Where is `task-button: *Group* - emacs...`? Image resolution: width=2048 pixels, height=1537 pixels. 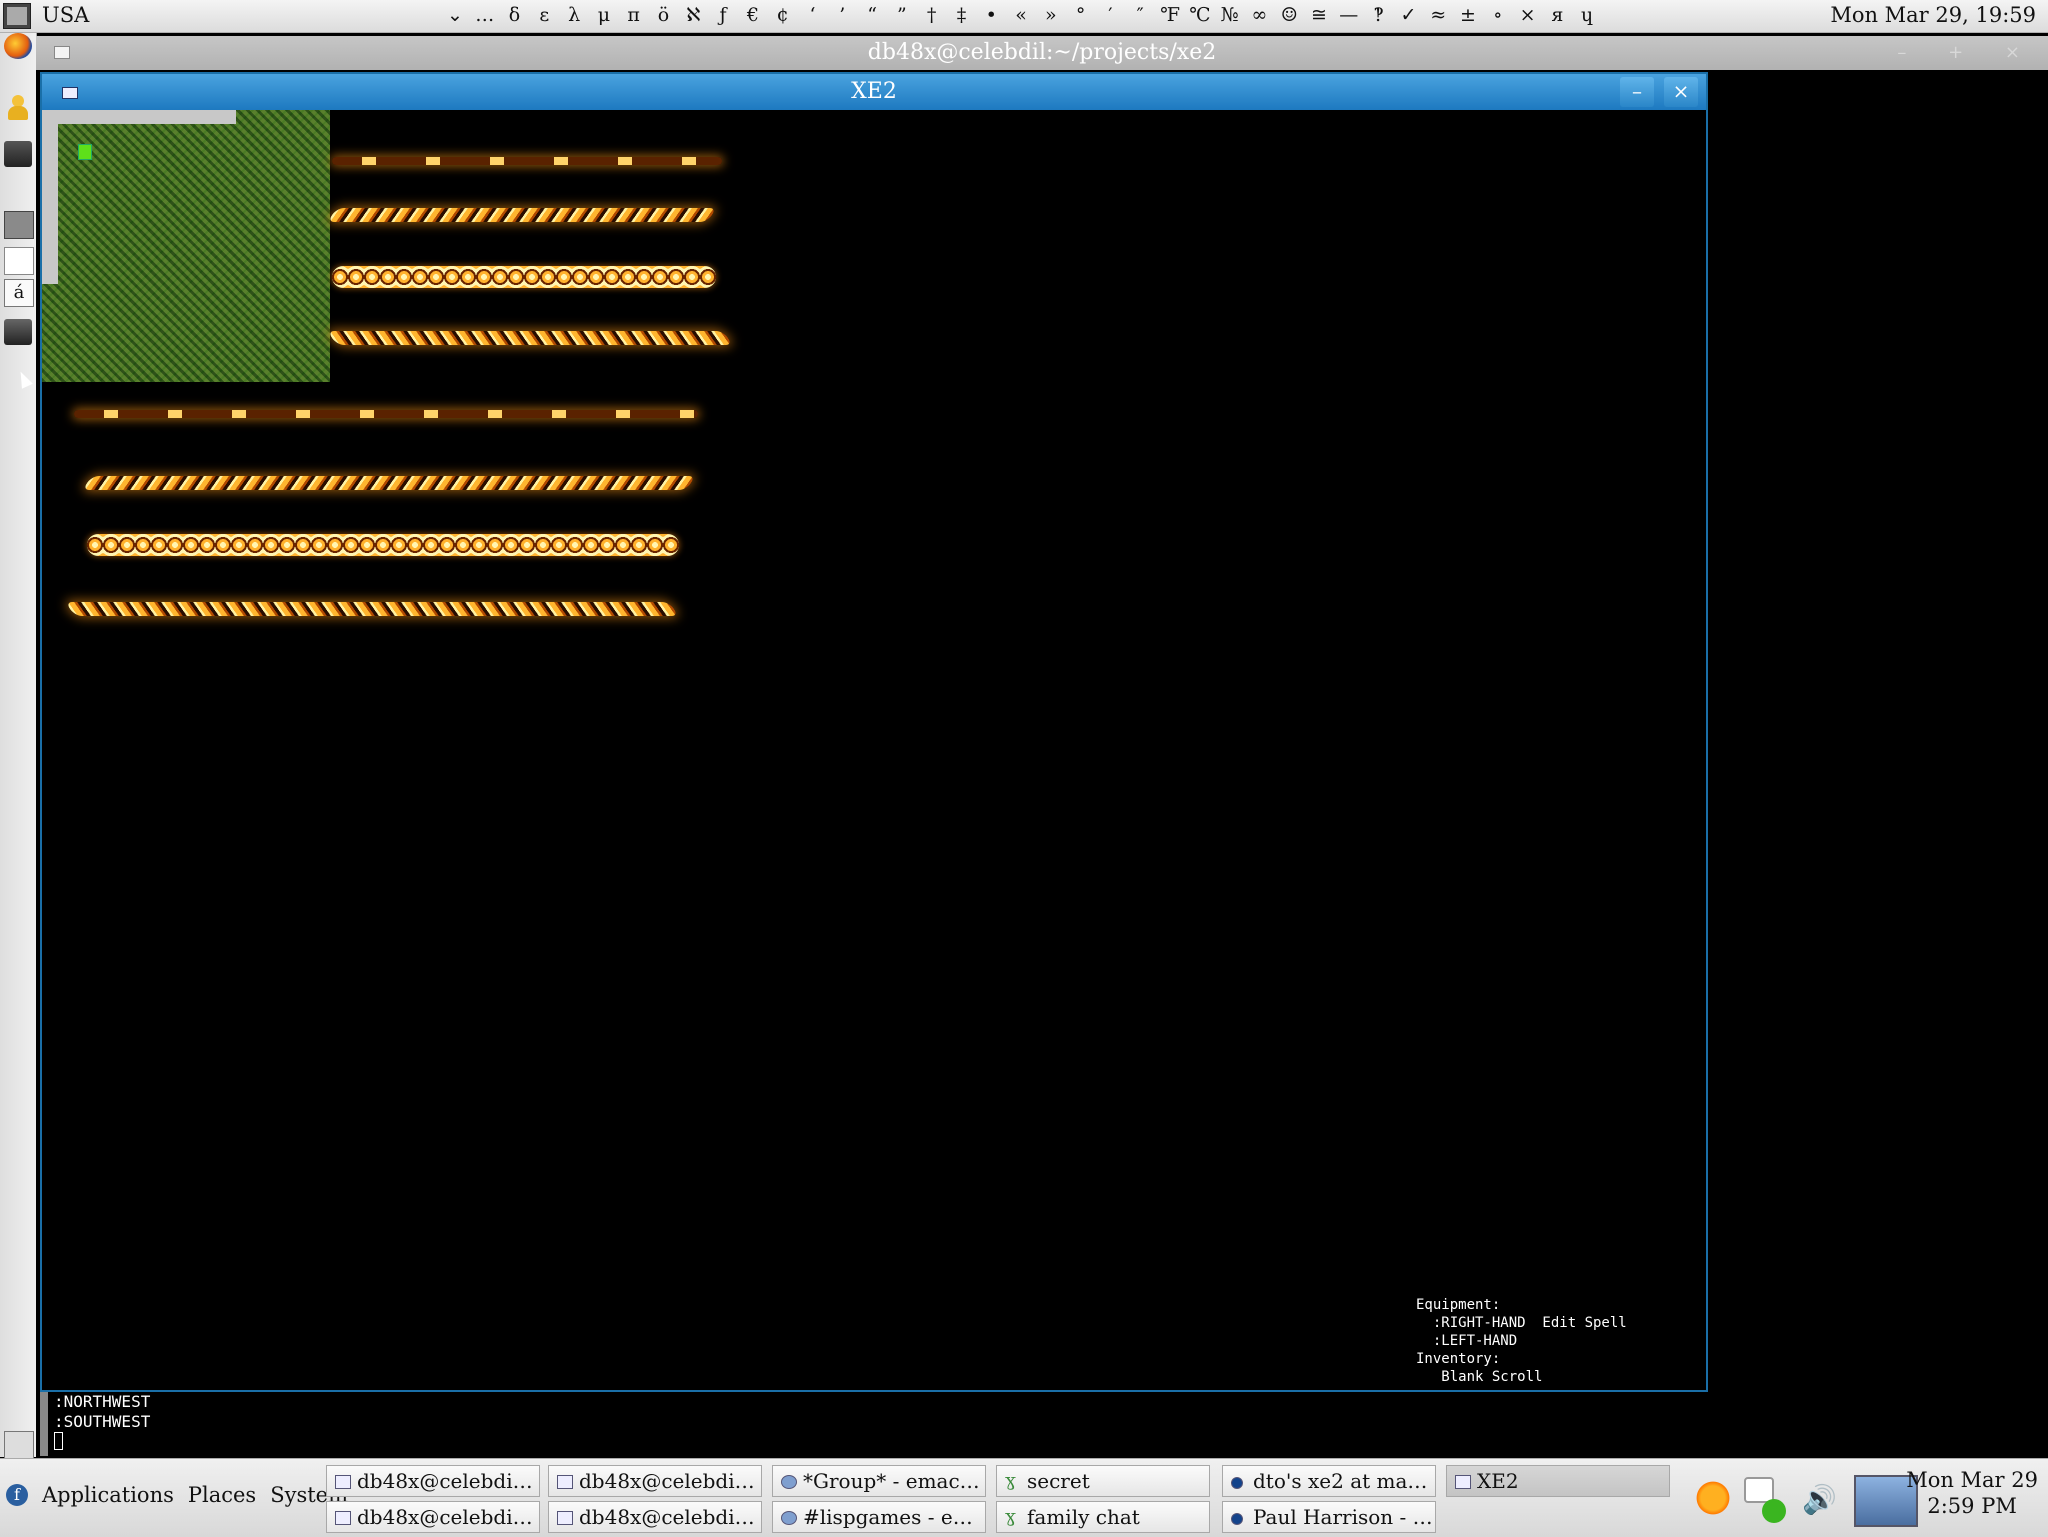 task-button: *Group* - emacs... is located at coordinates (879, 1481).